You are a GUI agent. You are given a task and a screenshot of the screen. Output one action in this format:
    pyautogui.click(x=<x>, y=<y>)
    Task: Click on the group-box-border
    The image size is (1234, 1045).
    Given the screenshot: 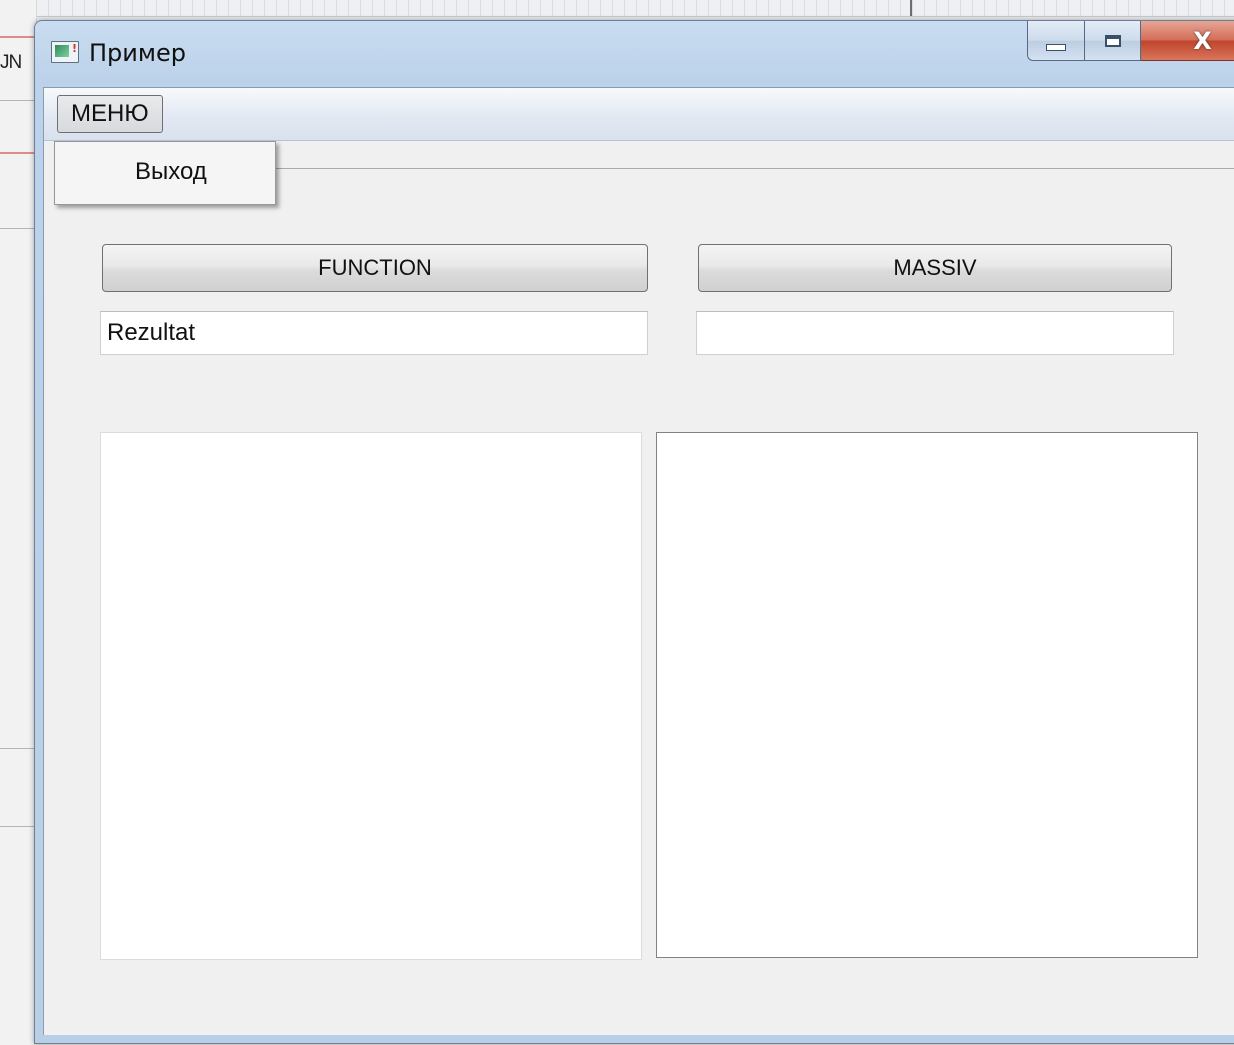 What is the action you would take?
    pyautogui.click(x=754, y=168)
    